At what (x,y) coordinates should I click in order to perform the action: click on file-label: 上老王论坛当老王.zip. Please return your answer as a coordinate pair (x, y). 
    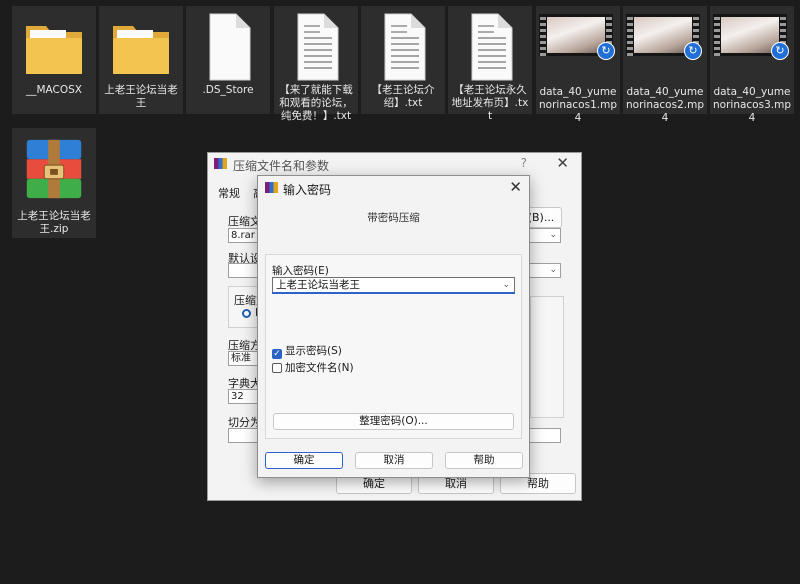
    Looking at the image, I should click on (54, 222).